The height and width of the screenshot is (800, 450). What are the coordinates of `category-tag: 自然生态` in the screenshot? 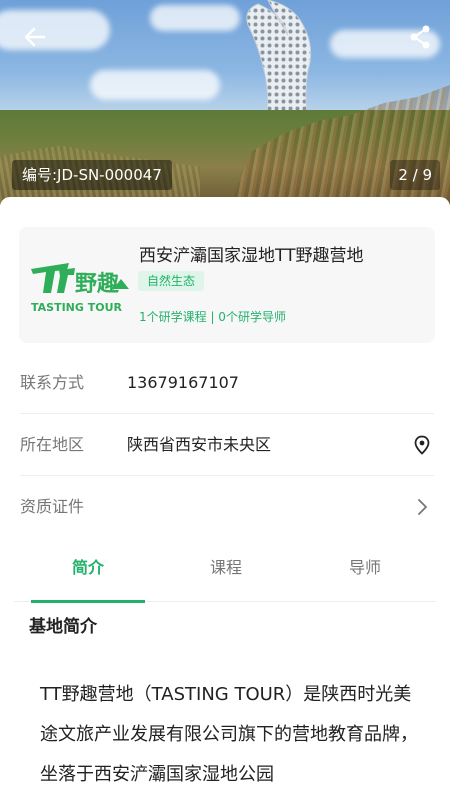 It's located at (171, 281).